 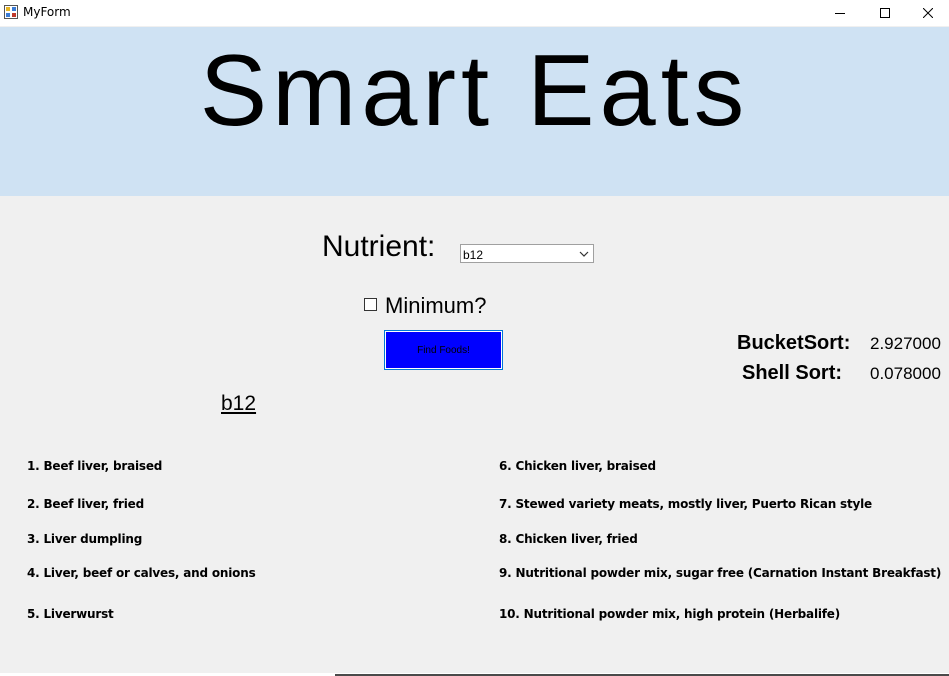 I want to click on food-item: 4. Liver, beef or calves, and onions, so click(x=141, y=573).